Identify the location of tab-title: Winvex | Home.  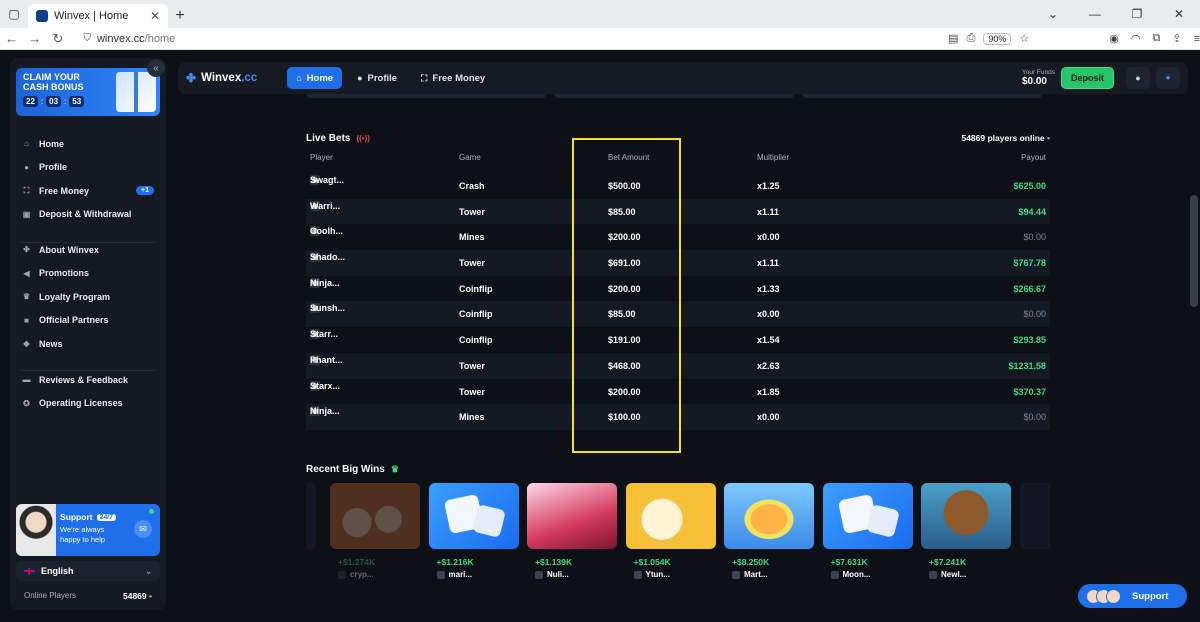
(91, 16).